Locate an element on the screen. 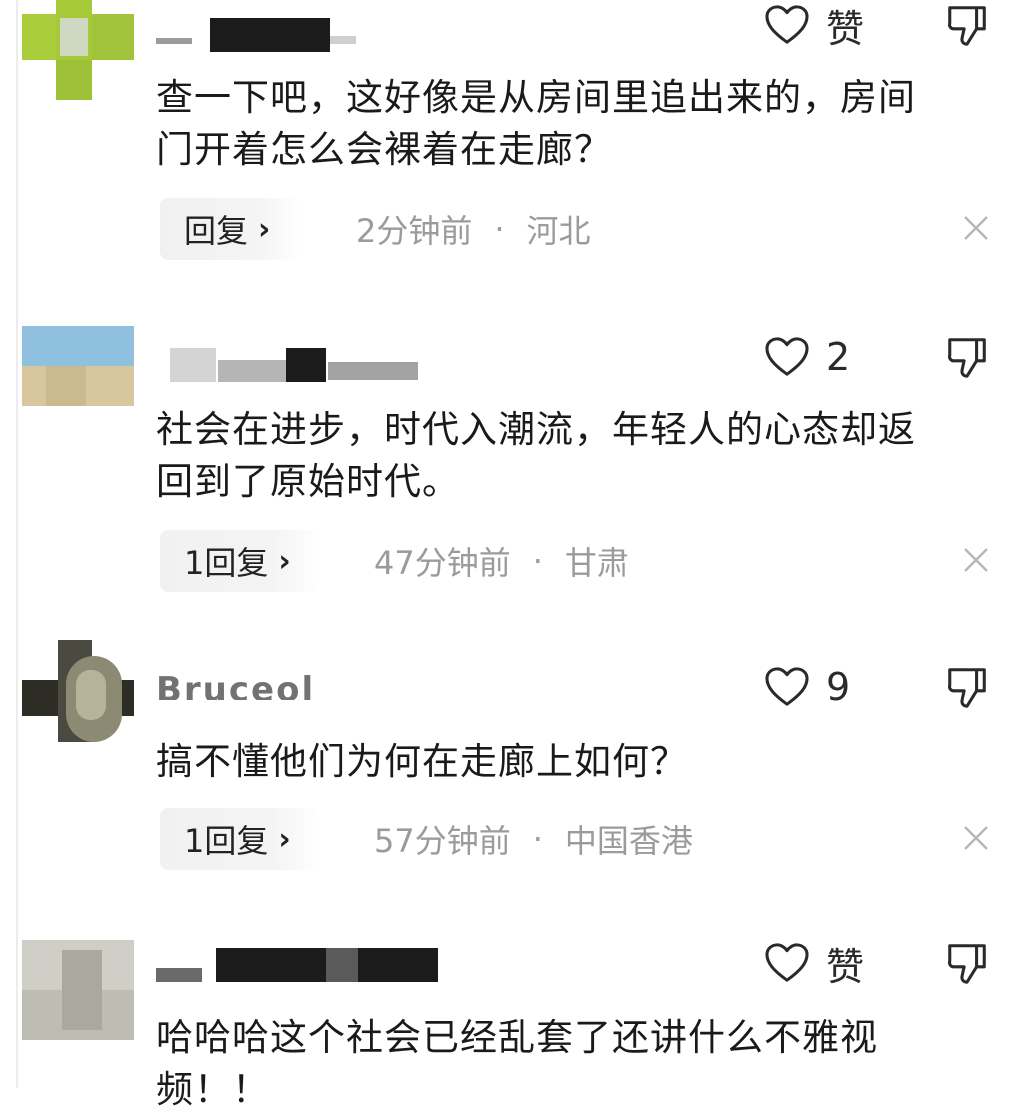 This screenshot has height=1116, width=1034. like-button: 2 is located at coordinates (807, 357).